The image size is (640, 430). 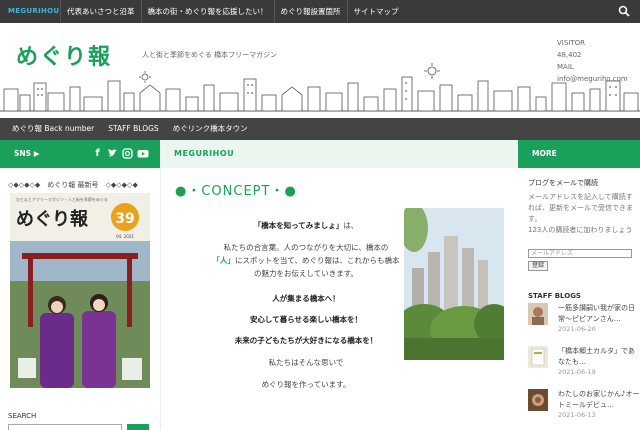 I want to click on sub-nav: めぐり報 Back number STAFF BLOGS めぐリンク橋本タウン, so click(x=320, y=129).